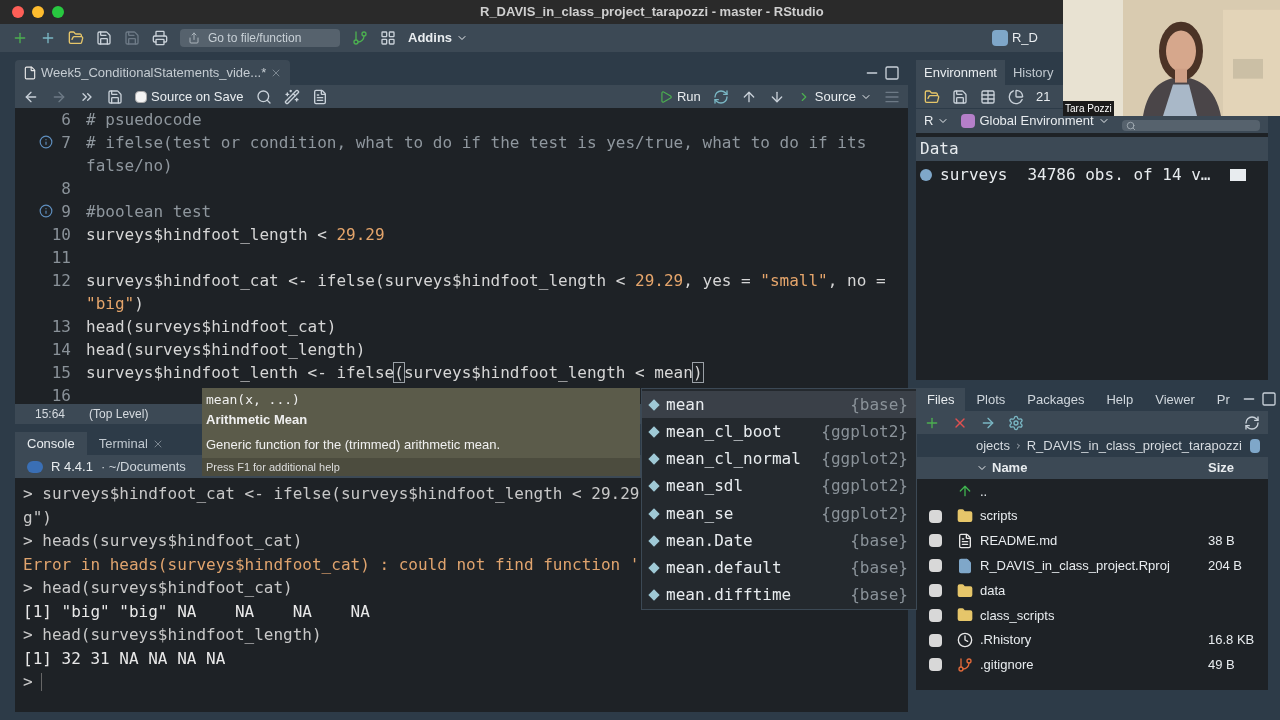  What do you see at coordinates (1056, 399) in the screenshot?
I see `files-tab: Packages` at bounding box center [1056, 399].